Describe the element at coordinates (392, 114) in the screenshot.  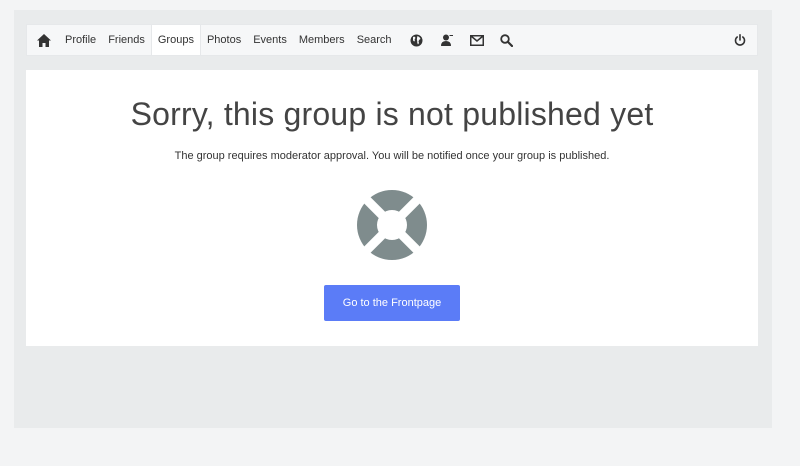
I see `page-title: Sorry, this group is not published yet` at that location.